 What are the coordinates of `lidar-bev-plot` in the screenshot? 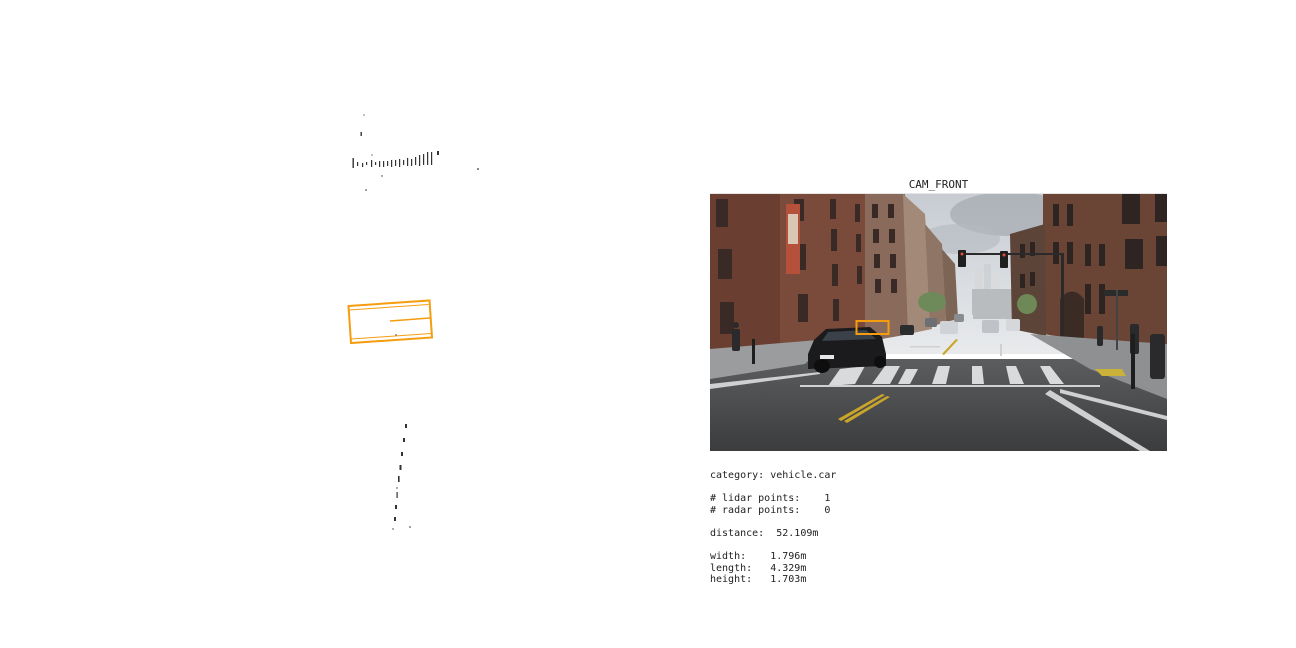 It's located at (413, 322).